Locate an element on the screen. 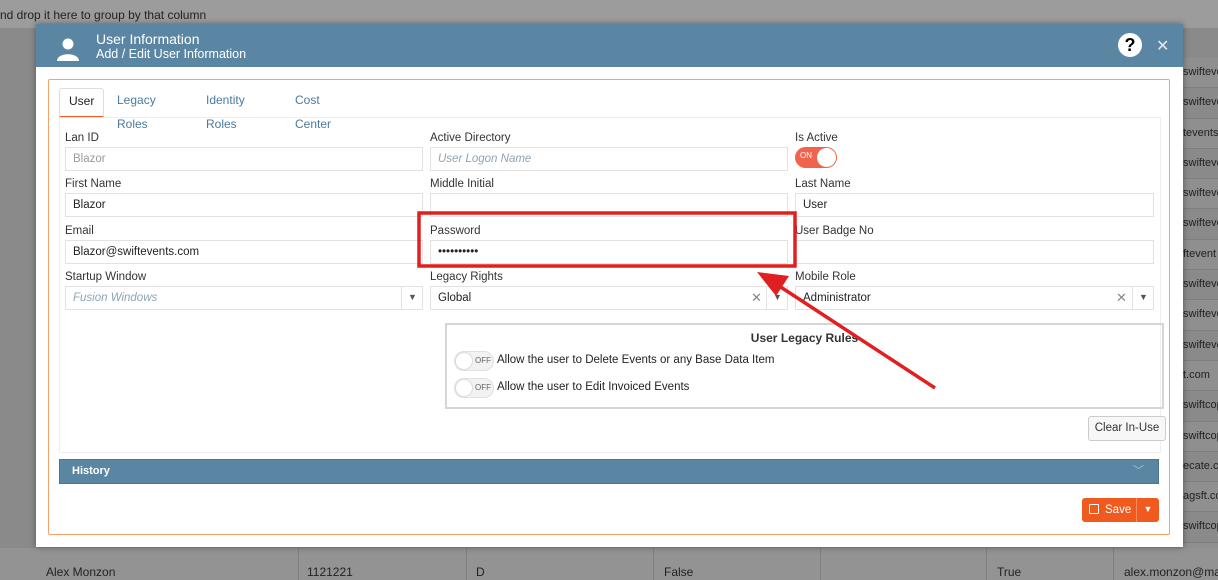  first-name-input: Blazor is located at coordinates (244, 205).